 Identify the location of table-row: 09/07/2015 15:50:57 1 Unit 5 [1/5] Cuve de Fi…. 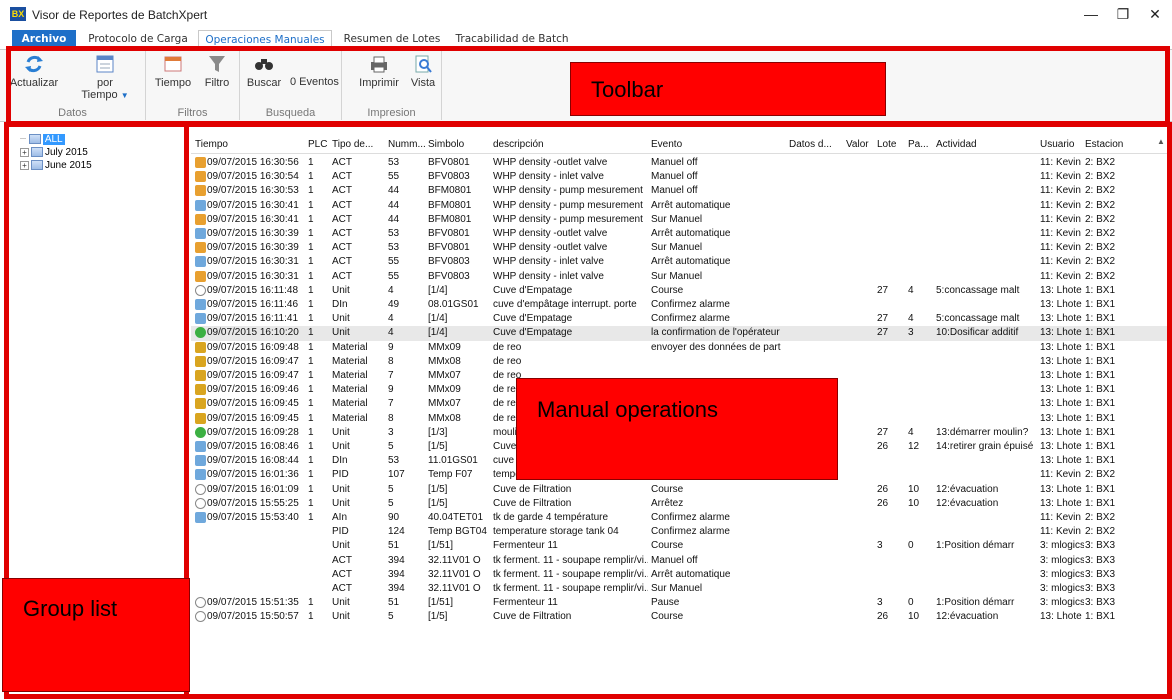
(679, 617).